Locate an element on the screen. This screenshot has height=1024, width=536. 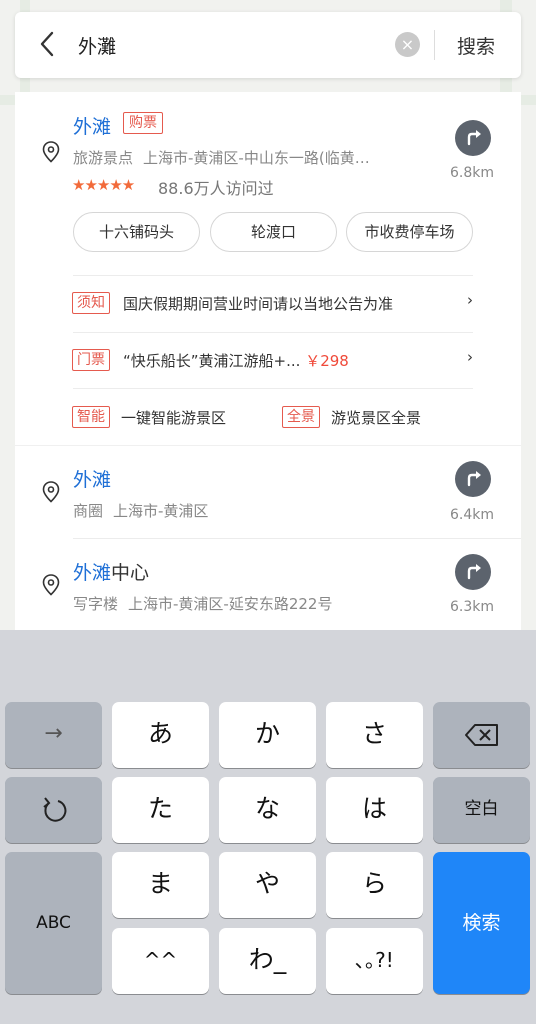
result-category: 写字楼 is located at coordinates (96, 604).